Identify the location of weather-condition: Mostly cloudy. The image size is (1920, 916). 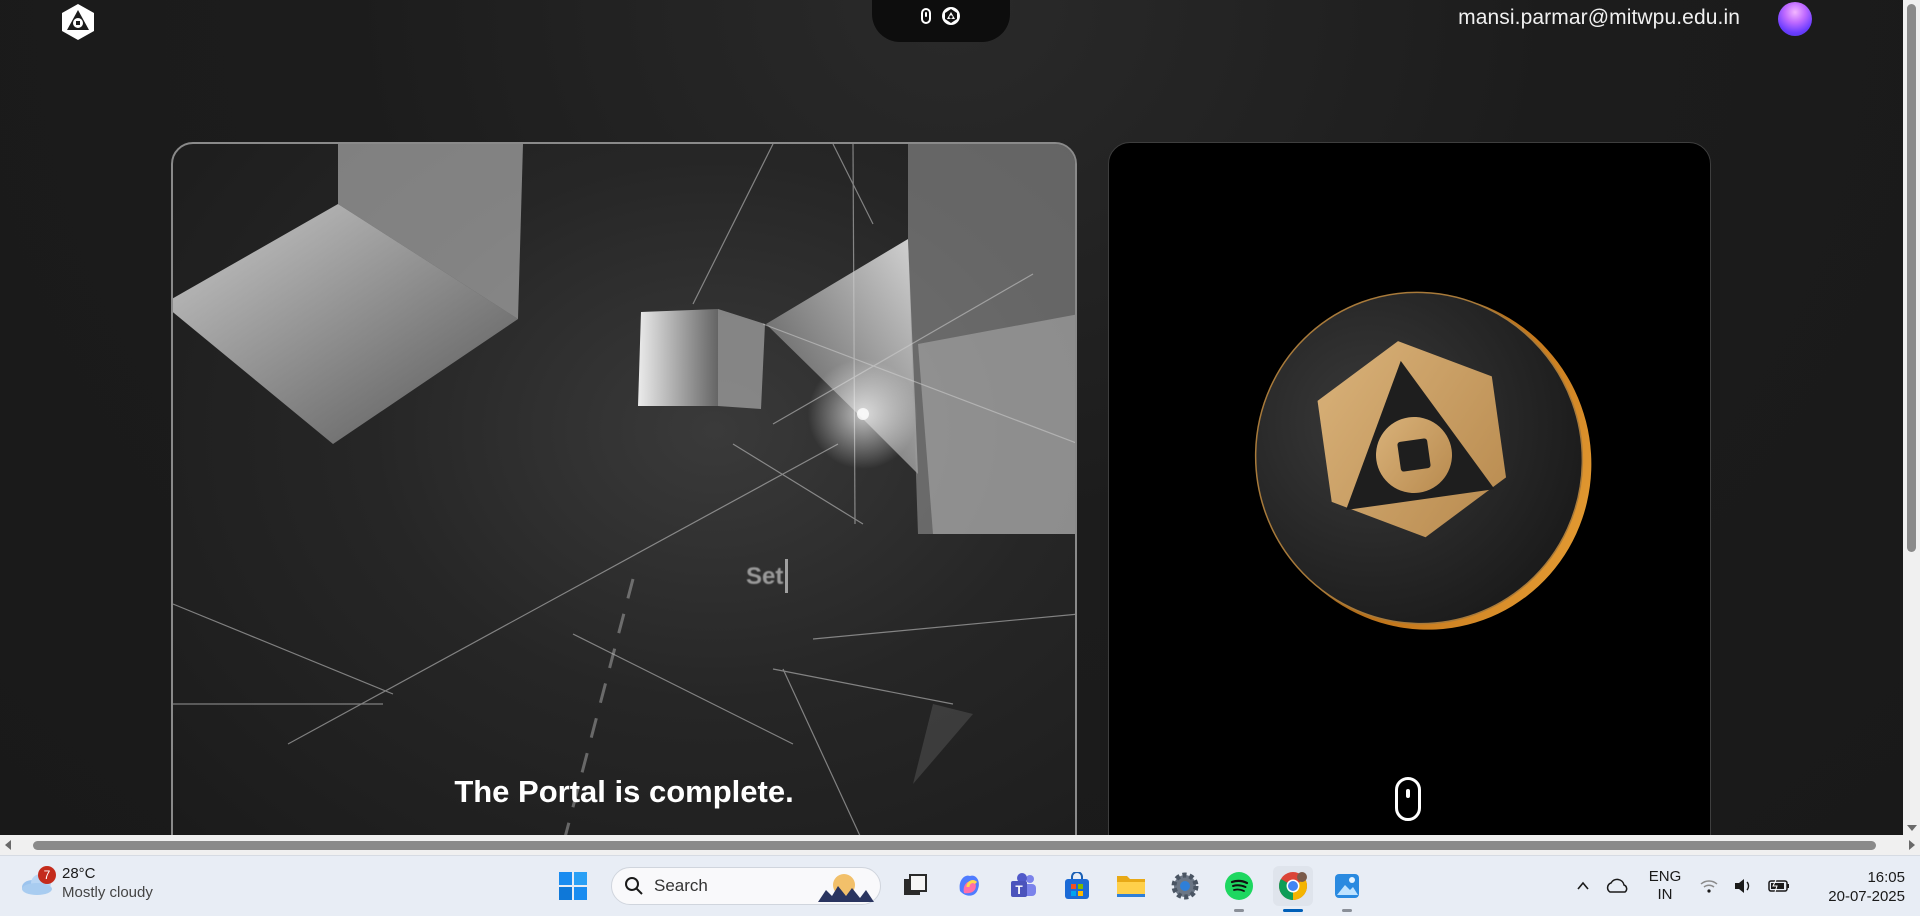
(107, 892).